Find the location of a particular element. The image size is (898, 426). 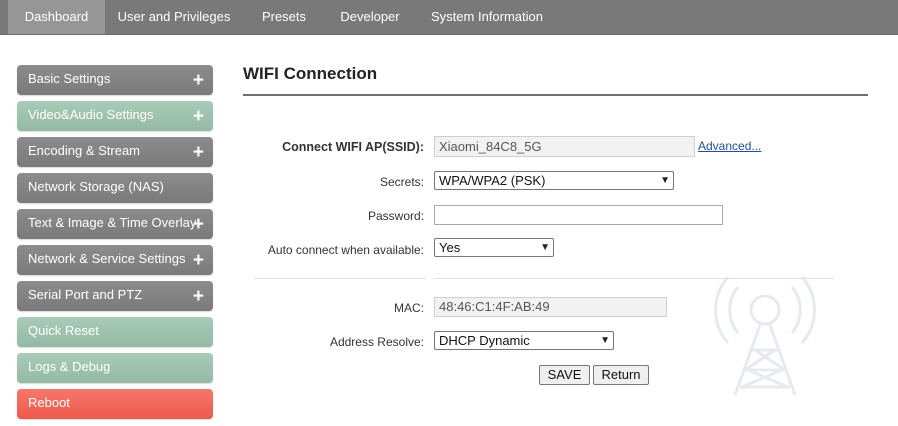

ssid-field: Xiaomi_84C8_5G is located at coordinates (564, 146).